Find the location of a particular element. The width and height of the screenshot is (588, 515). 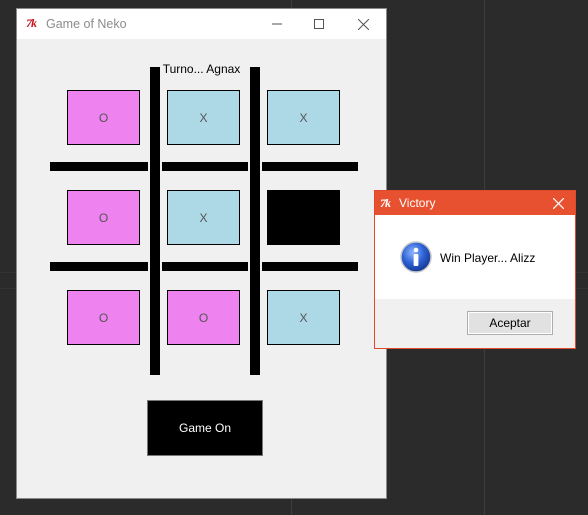

info-icon is located at coordinates (416, 257).